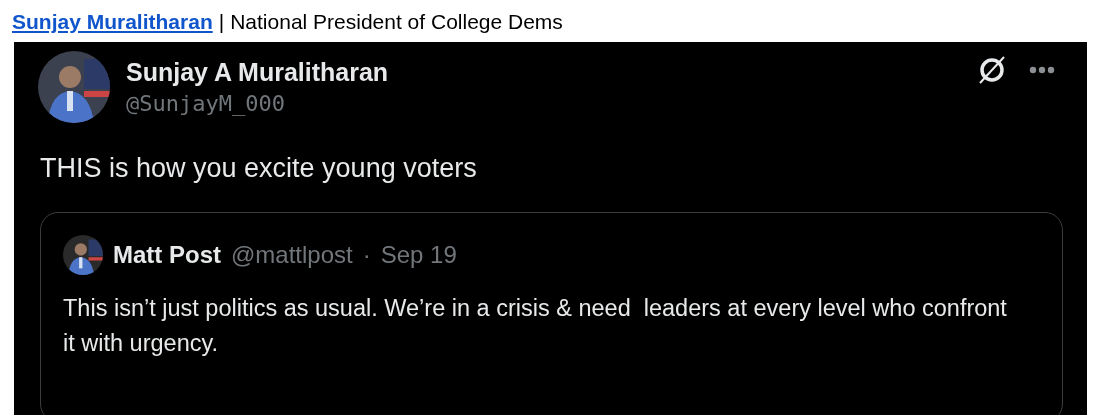 This screenshot has width=1102, height=415. What do you see at coordinates (205, 103) in the screenshot?
I see `author-handle: @SunjayM_000` at bounding box center [205, 103].